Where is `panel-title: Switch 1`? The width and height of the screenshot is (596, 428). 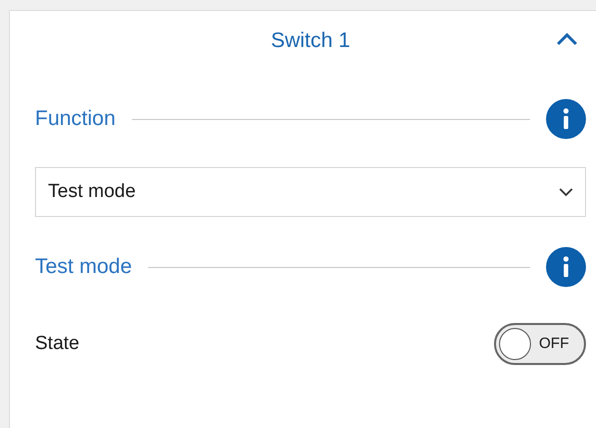 panel-title: Switch 1 is located at coordinates (310, 41).